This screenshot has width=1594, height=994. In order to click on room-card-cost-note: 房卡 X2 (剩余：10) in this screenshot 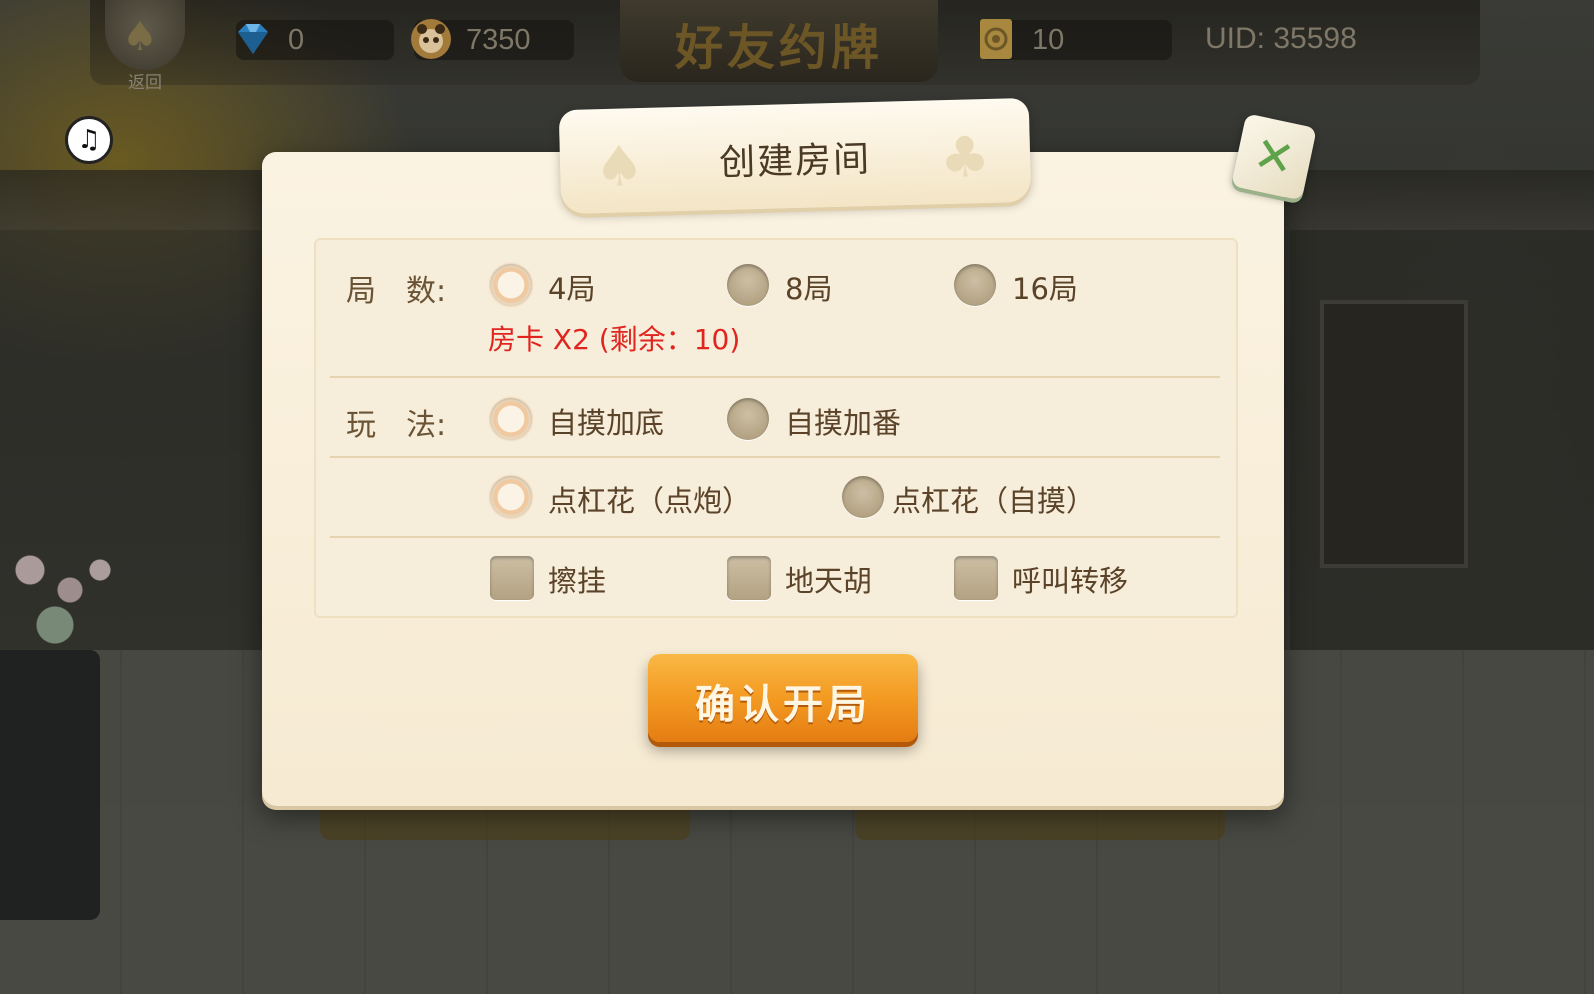, I will do `click(614, 339)`.